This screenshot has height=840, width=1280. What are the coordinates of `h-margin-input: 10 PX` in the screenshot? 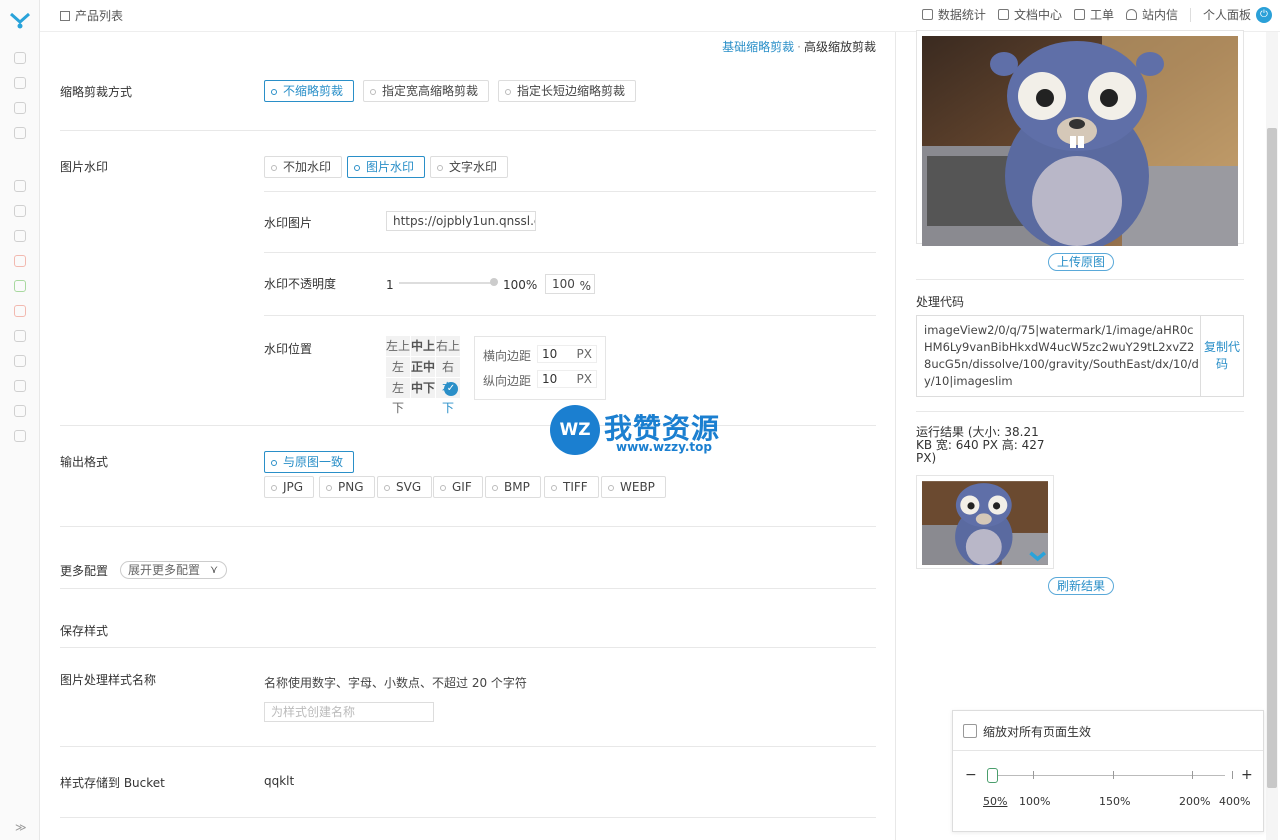 It's located at (567, 354).